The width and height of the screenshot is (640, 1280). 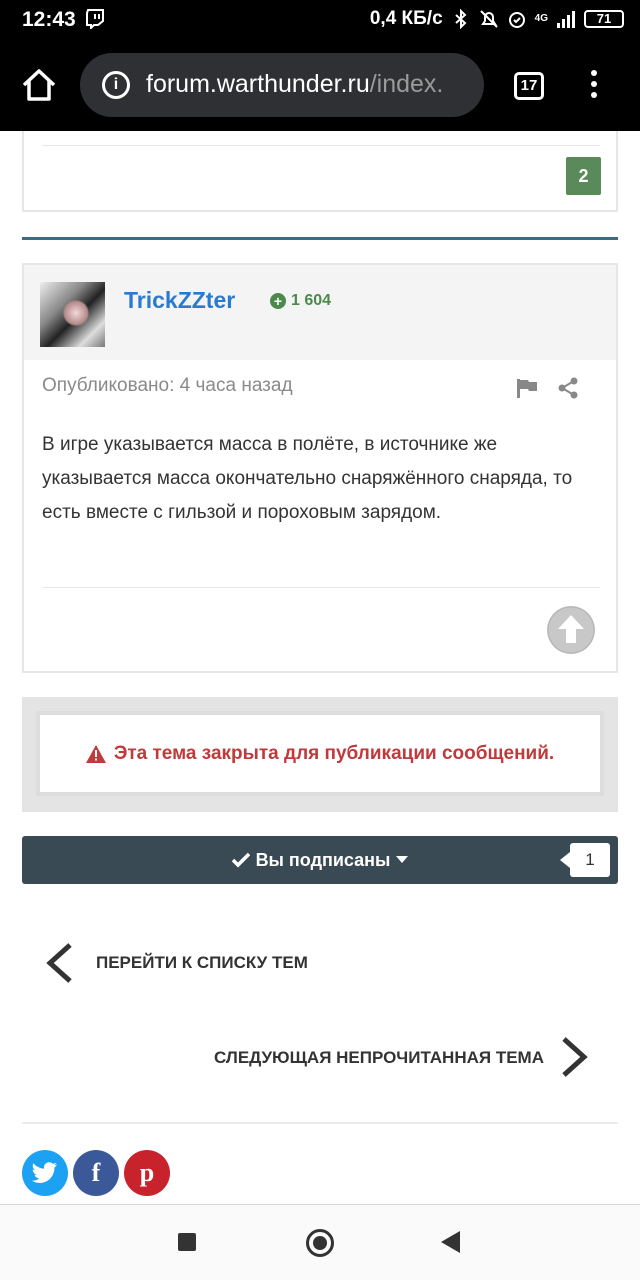 I want to click on follower-count: 1, so click(x=585, y=860).